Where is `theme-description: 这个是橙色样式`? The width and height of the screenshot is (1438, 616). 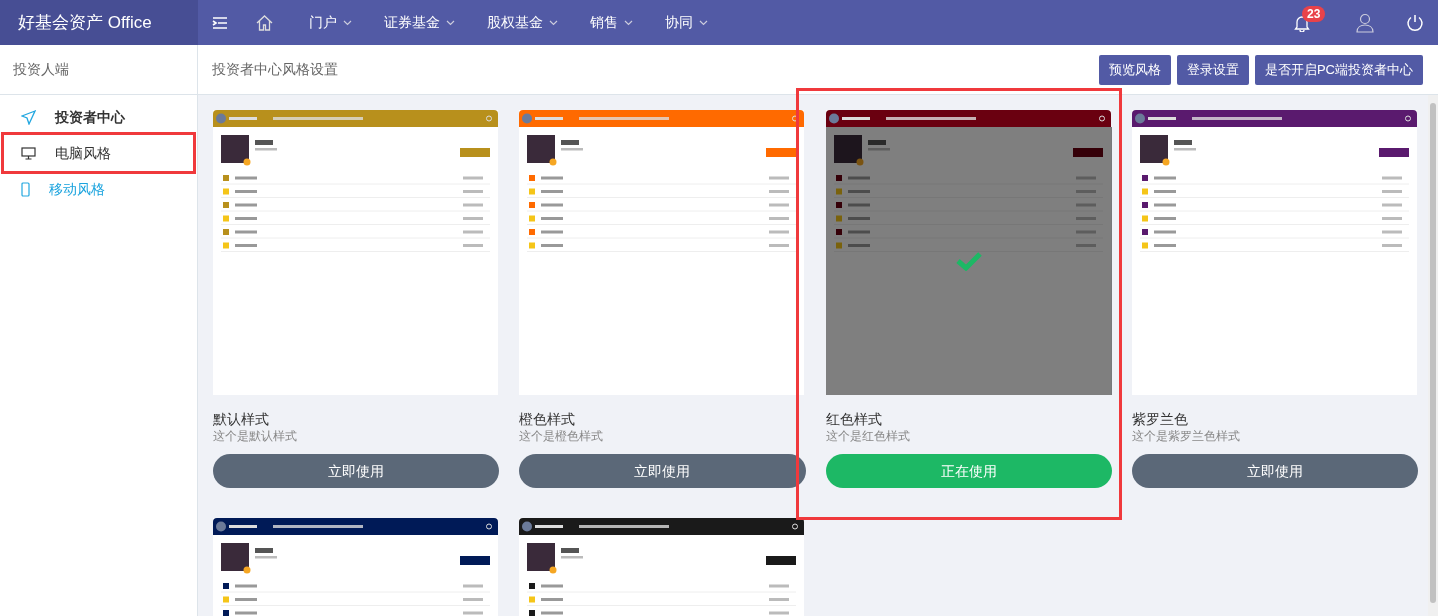 theme-description: 这个是橙色样式 is located at coordinates (562, 436).